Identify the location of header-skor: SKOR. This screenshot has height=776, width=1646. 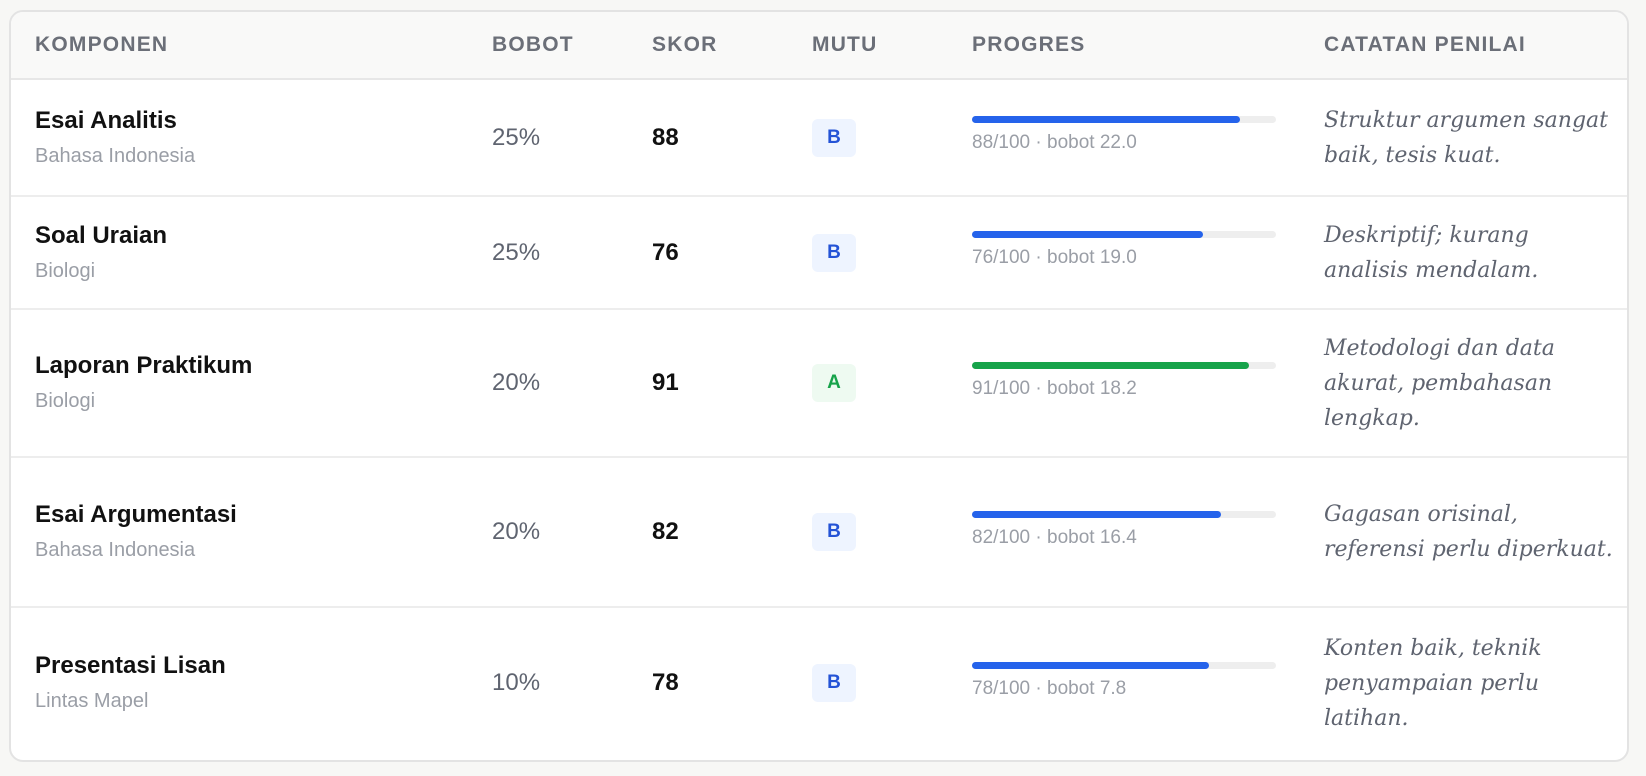
(684, 45).